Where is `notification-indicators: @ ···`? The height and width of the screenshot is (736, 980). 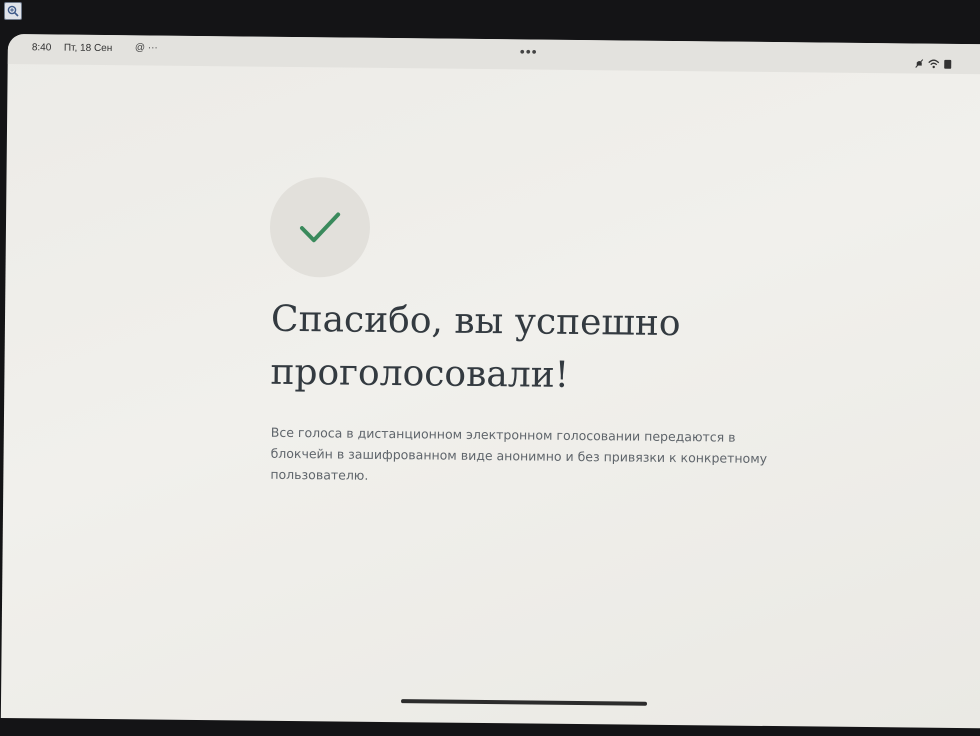 notification-indicators: @ ··· is located at coordinates (146, 48).